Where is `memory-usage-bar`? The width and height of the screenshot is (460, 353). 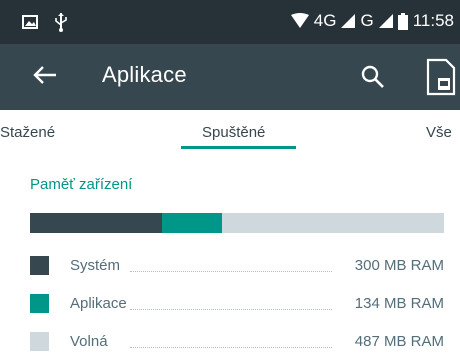
memory-usage-bar is located at coordinates (237, 223).